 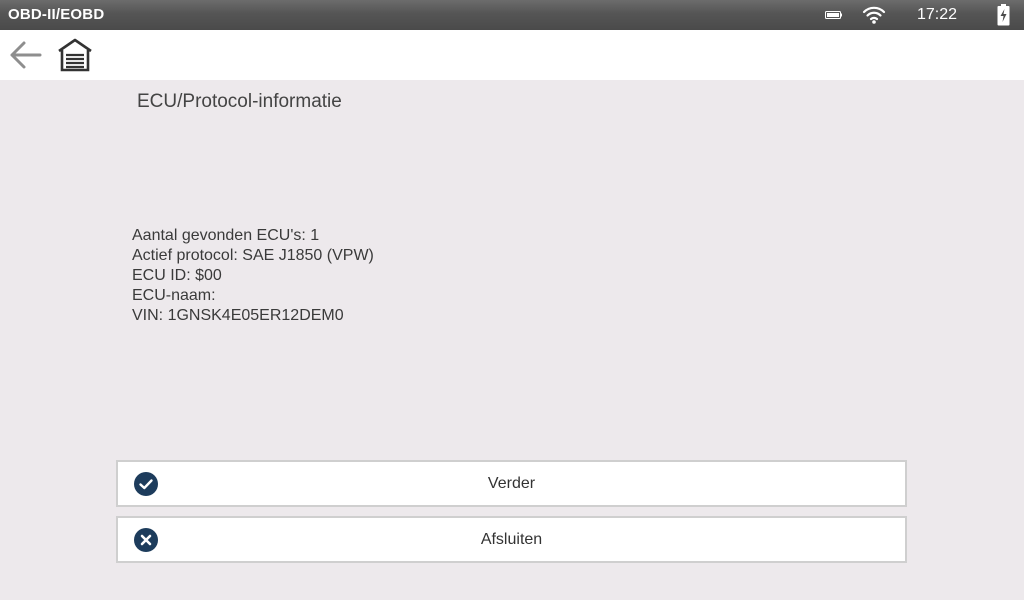 What do you see at coordinates (25, 55) in the screenshot?
I see `arrow-left-icon` at bounding box center [25, 55].